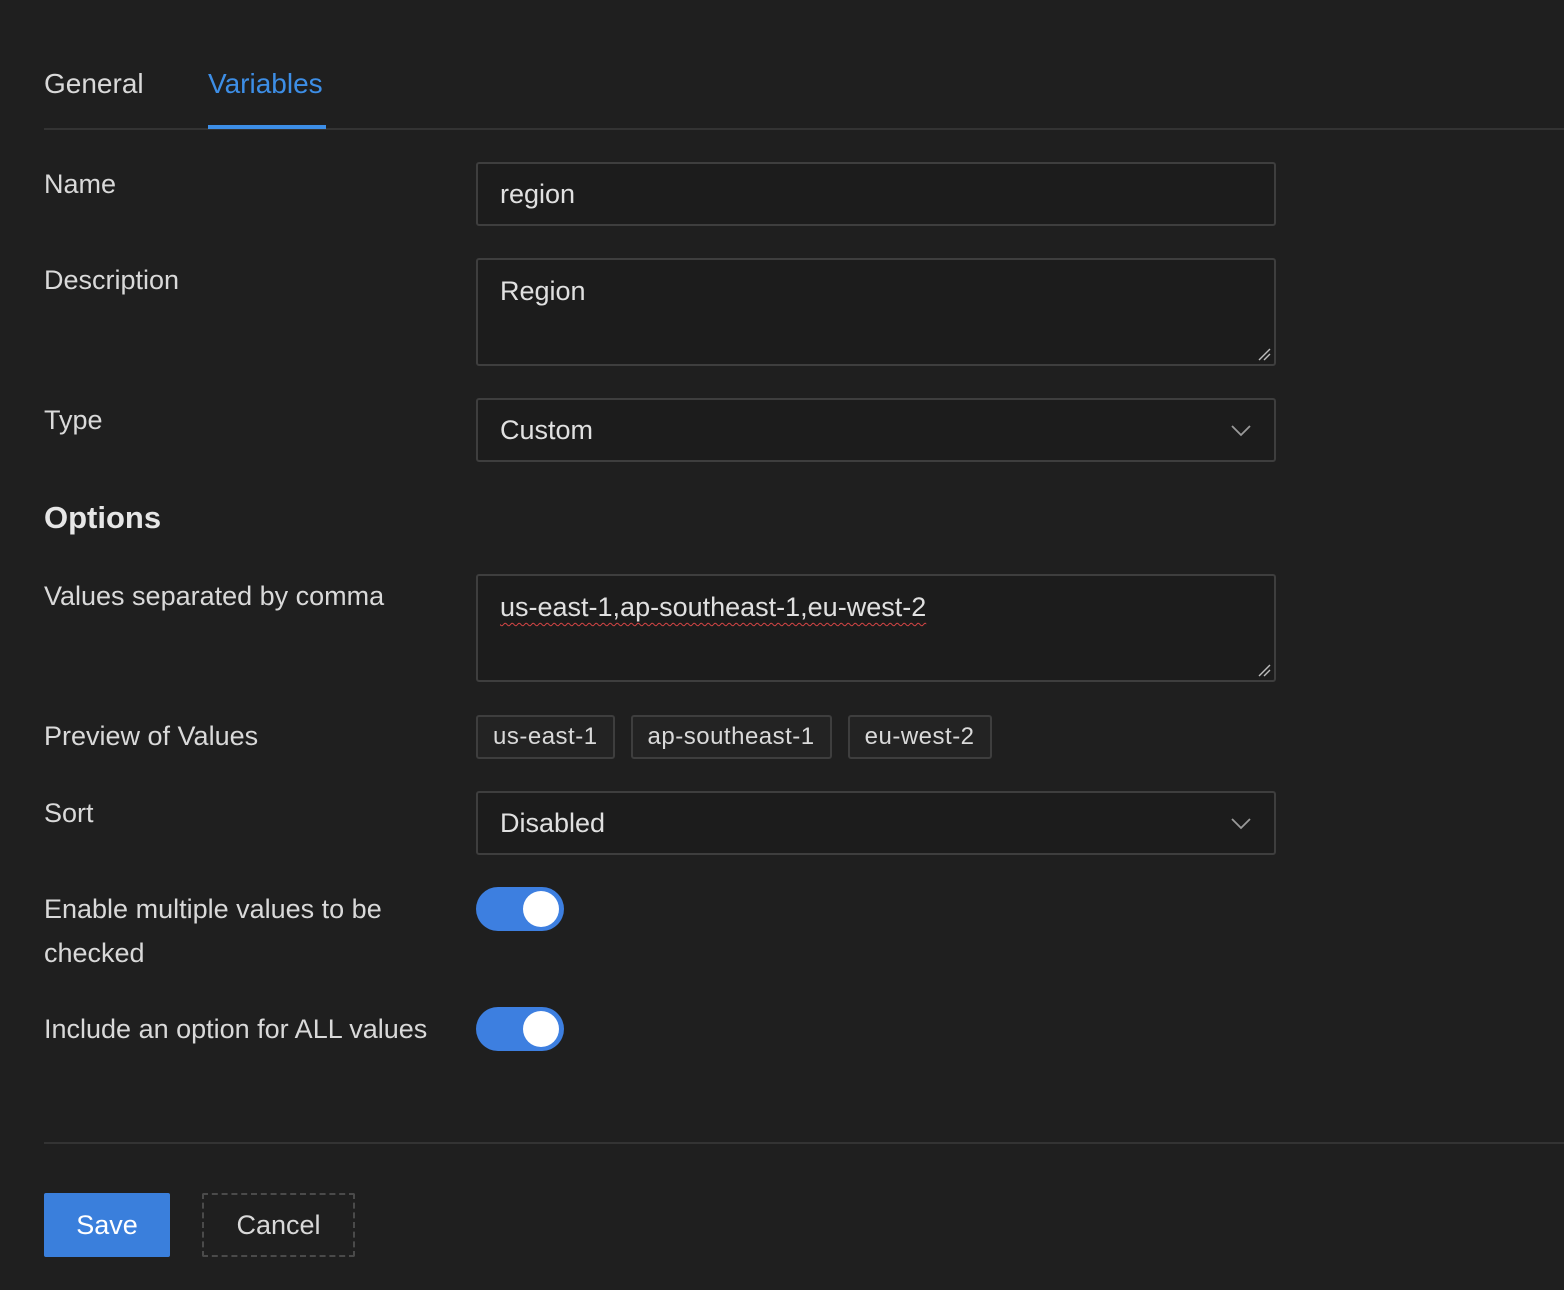 This screenshot has height=1290, width=1564. I want to click on sort-label: Sort, so click(69, 813).